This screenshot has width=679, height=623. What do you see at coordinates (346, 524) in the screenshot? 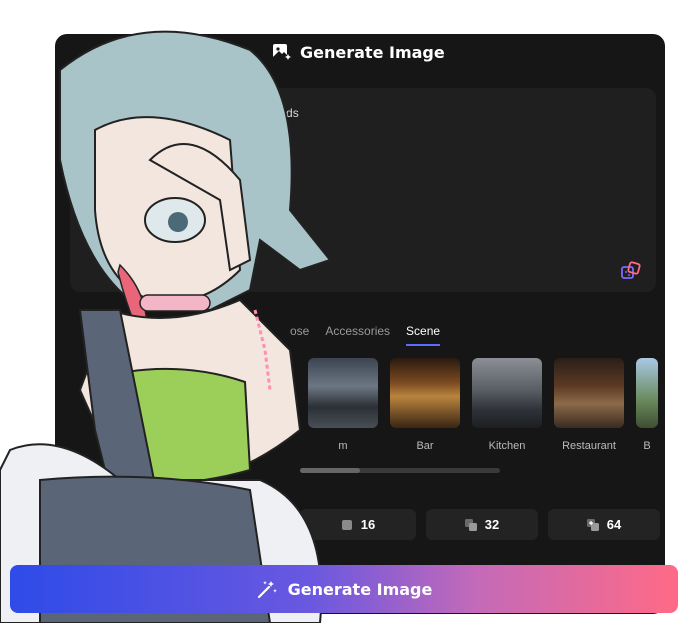
I see `single-square-icon` at bounding box center [346, 524].